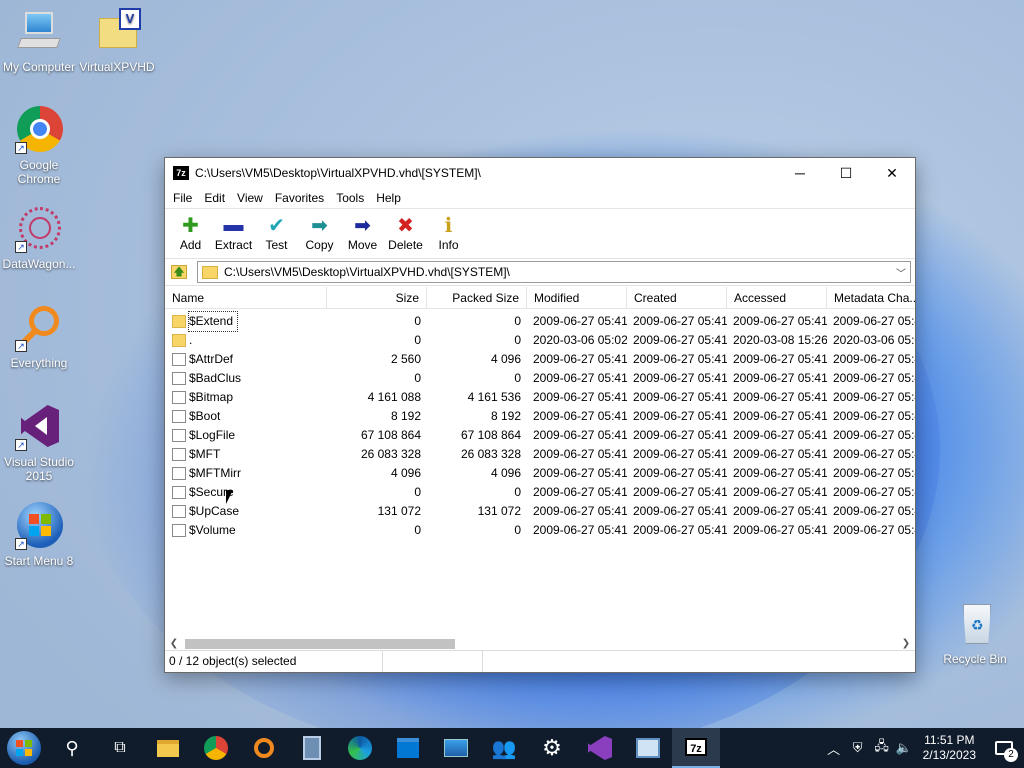 This screenshot has width=1024, height=768. I want to click on cell-packed: 4 096, so click(505, 359).